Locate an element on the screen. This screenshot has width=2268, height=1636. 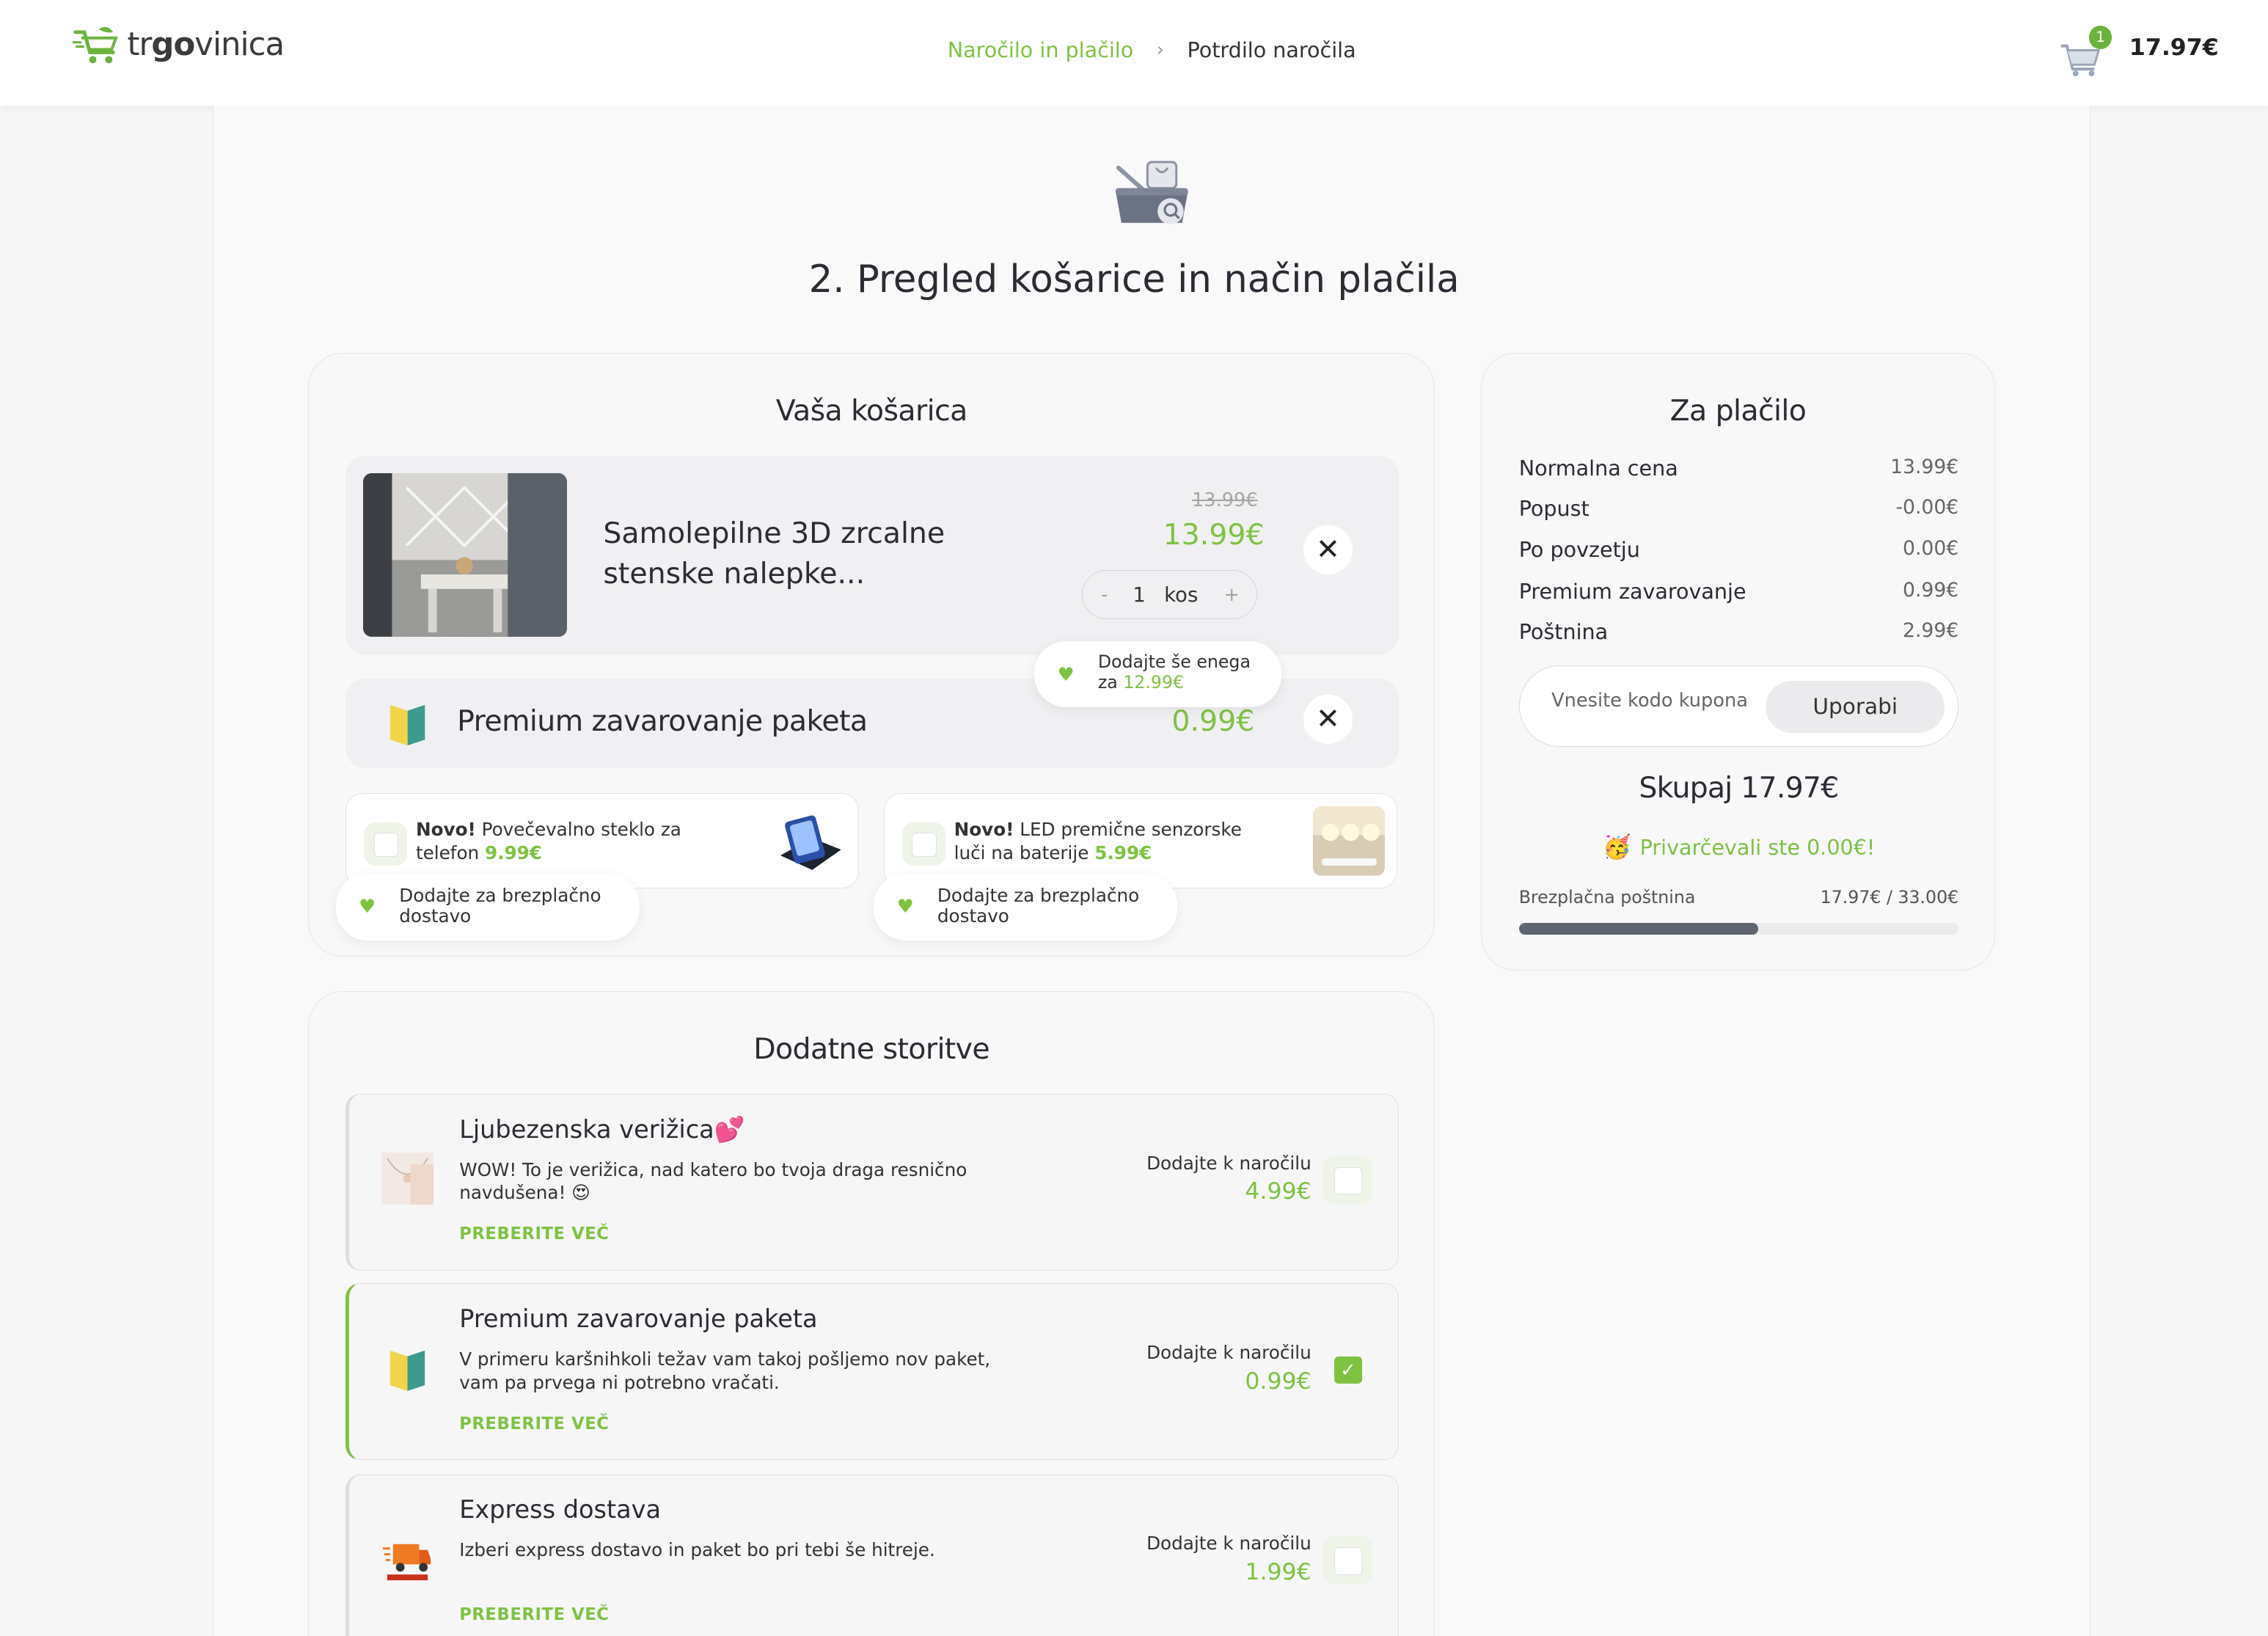
remove-insurance-button: ✕ is located at coordinates (1328, 719).